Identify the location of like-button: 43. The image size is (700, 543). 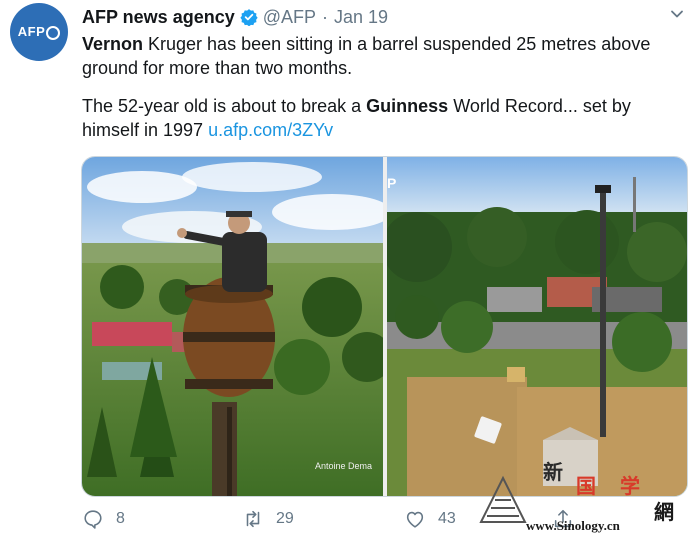
(430, 519).